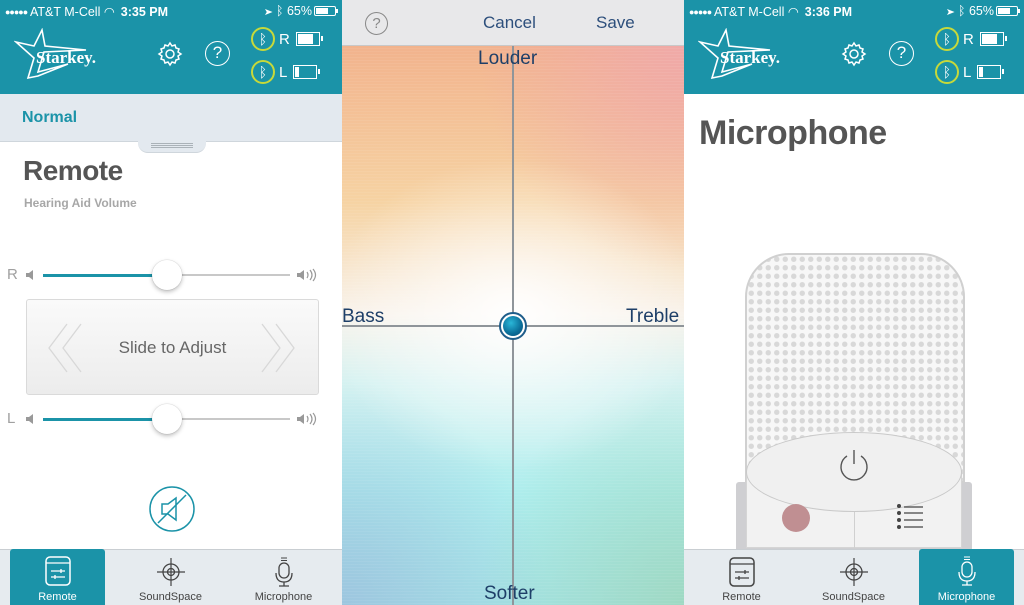 The width and height of the screenshot is (1024, 605). I want to click on save-button: Save, so click(615, 23).